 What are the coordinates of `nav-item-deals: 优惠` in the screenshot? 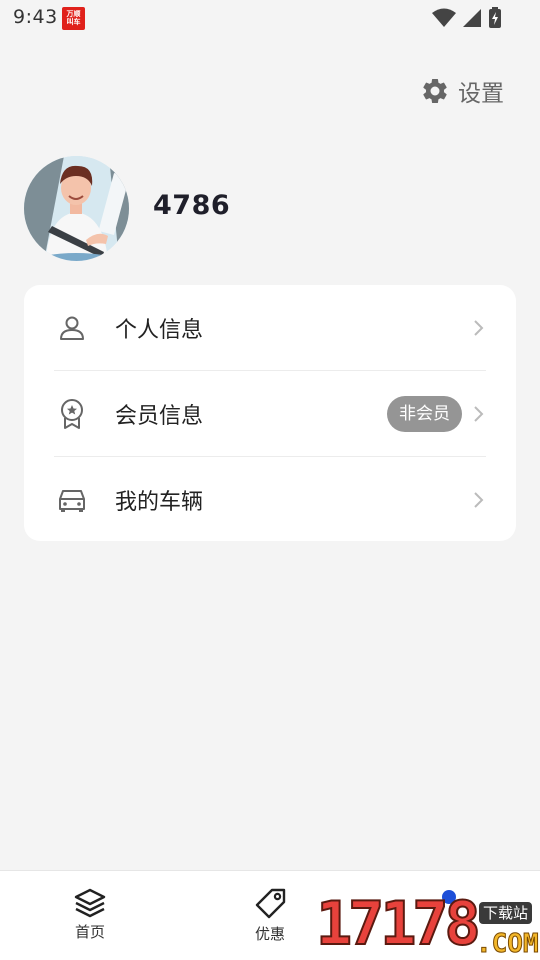 It's located at (270, 915).